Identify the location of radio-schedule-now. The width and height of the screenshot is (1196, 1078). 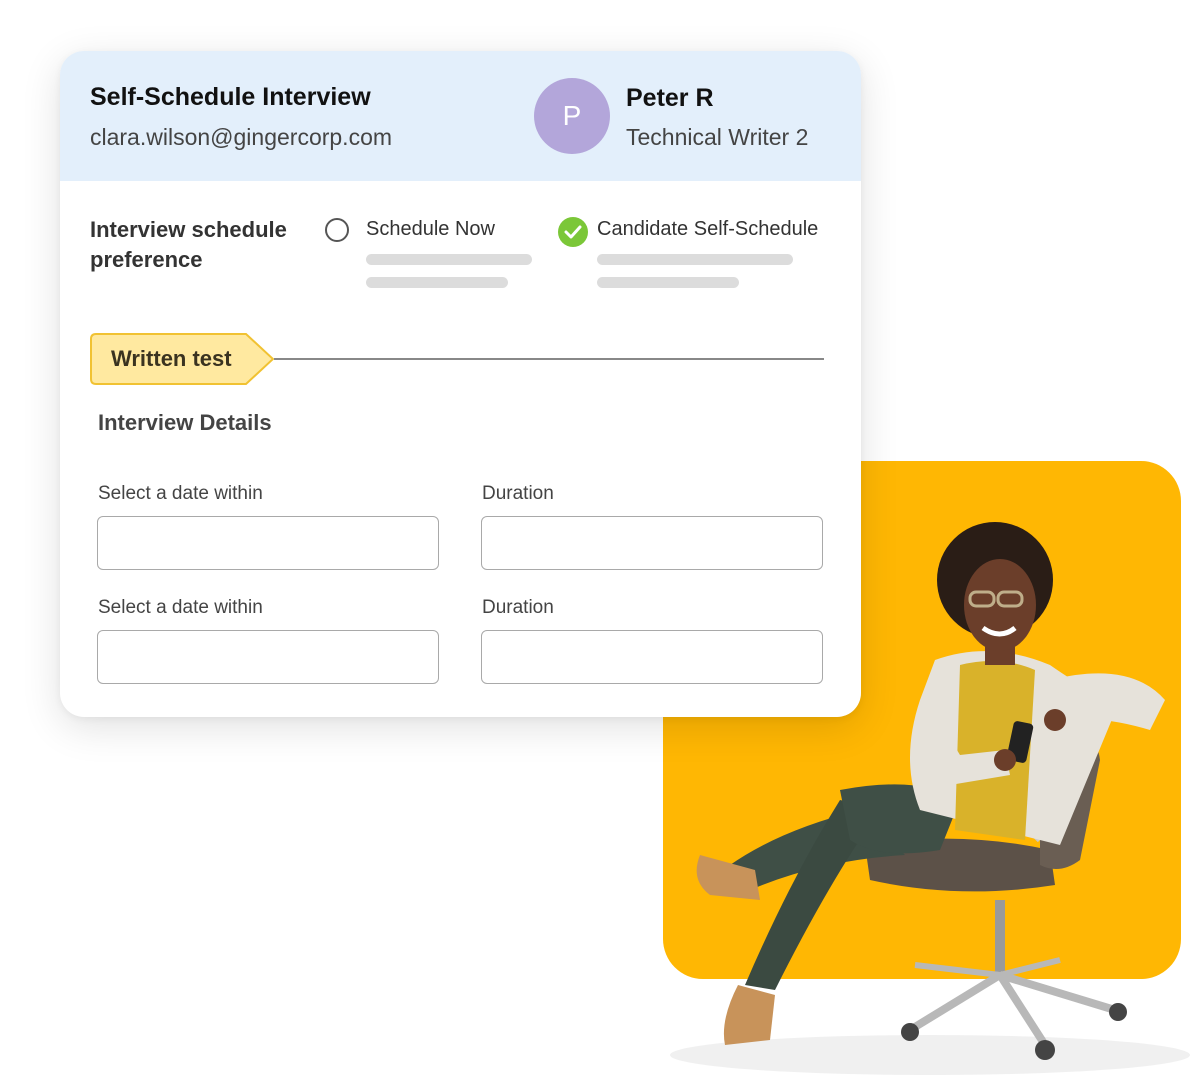
(337, 230).